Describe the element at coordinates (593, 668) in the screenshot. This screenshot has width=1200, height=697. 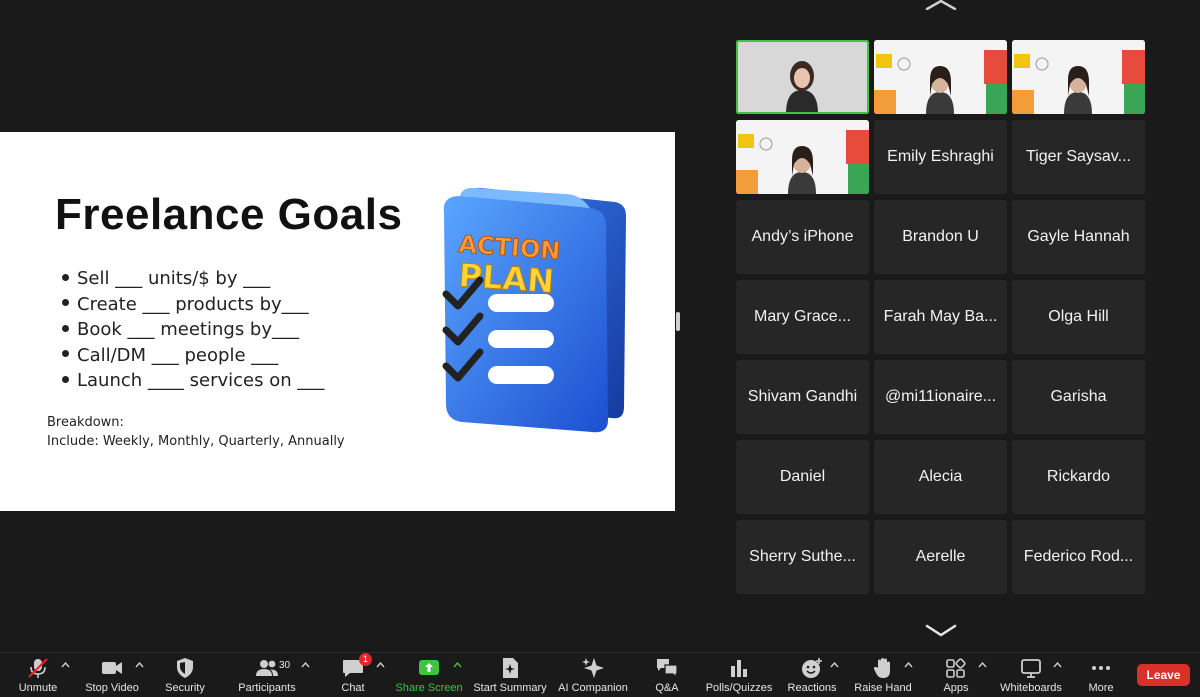
I see `sparkle-icon` at that location.